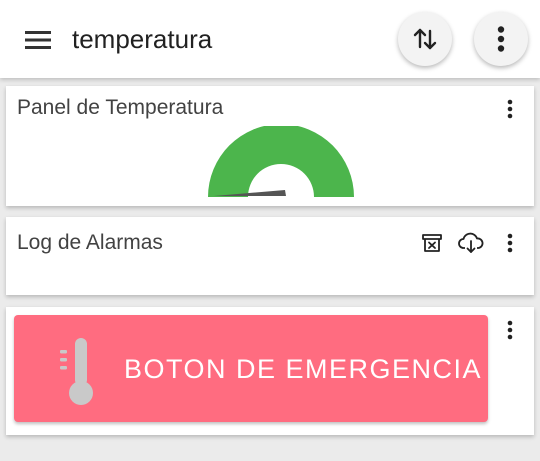 This screenshot has height=461, width=540. What do you see at coordinates (471, 243) in the screenshot?
I see `cloud-download-icon` at bounding box center [471, 243].